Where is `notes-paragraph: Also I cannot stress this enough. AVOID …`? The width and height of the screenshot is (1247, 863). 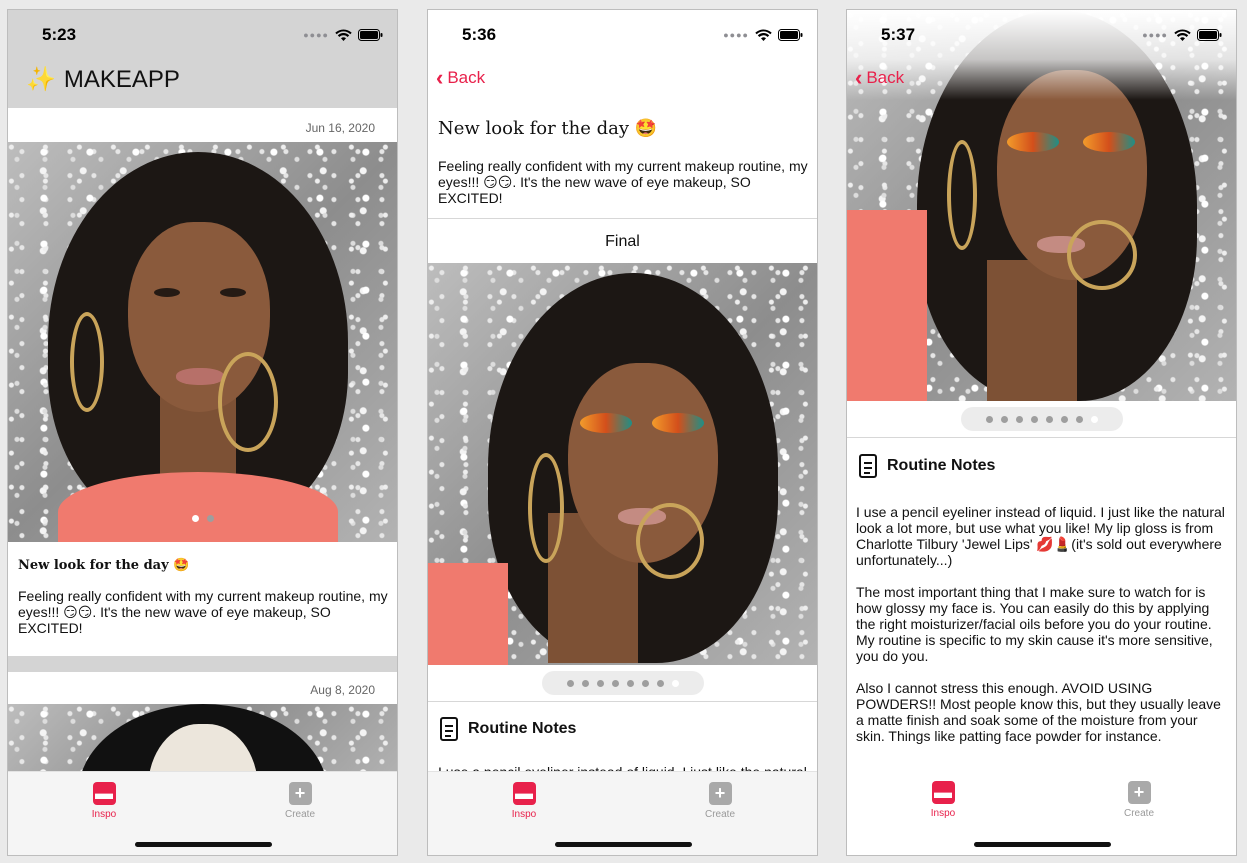
notes-paragraph: Also I cannot stress this enough. AVOID … is located at coordinates (1038, 712).